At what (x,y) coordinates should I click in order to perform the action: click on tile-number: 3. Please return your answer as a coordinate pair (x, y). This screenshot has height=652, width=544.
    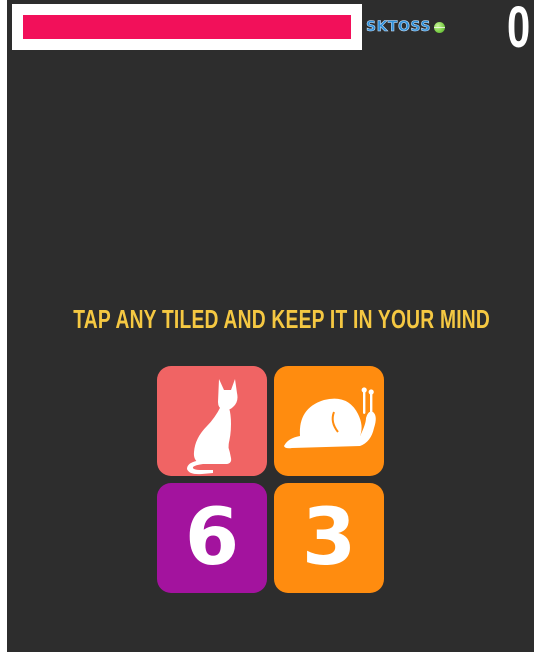
    Looking at the image, I should click on (329, 538).